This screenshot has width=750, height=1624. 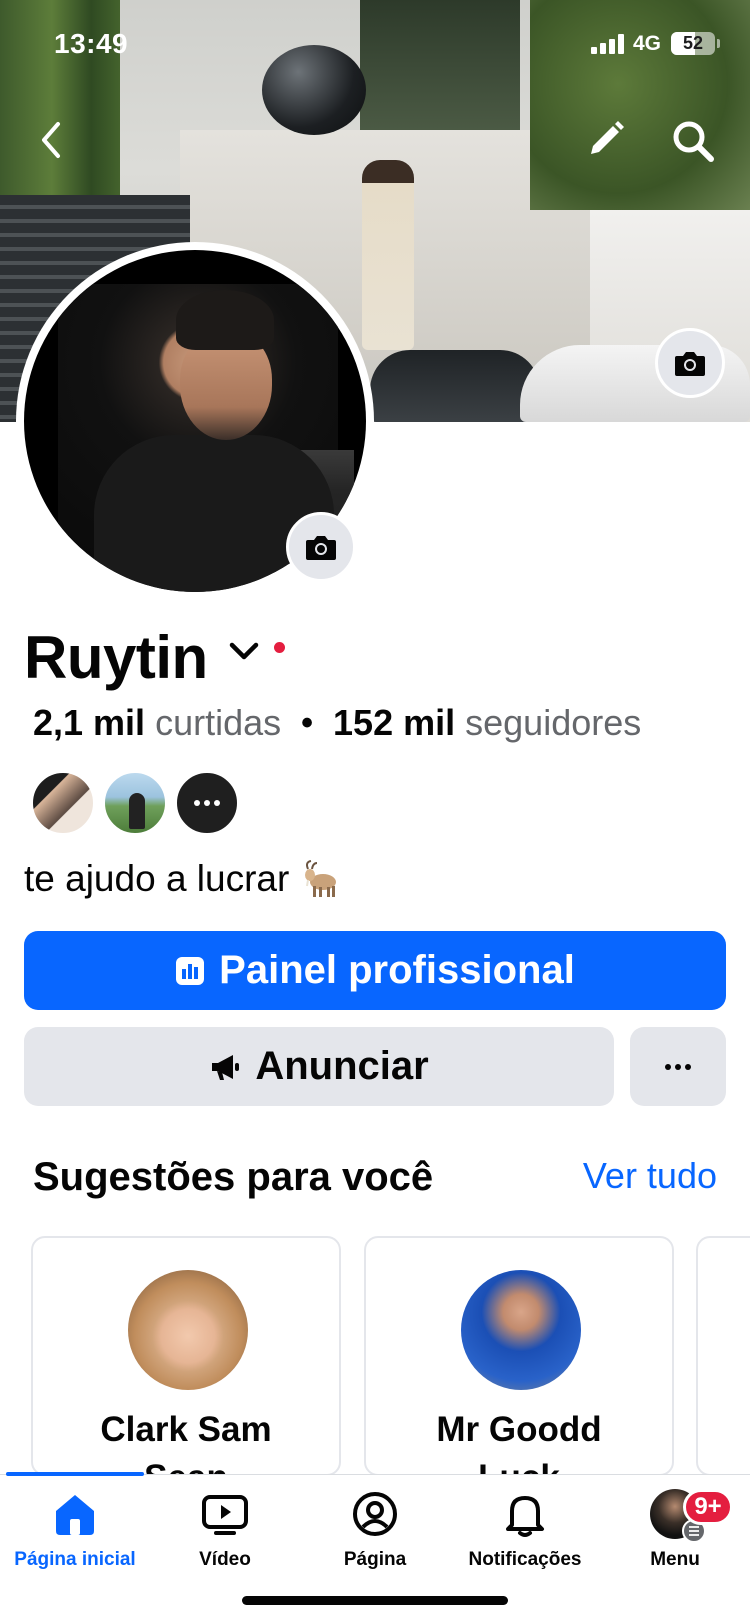 What do you see at coordinates (226, 1067) in the screenshot?
I see `megaphone-icon` at bounding box center [226, 1067].